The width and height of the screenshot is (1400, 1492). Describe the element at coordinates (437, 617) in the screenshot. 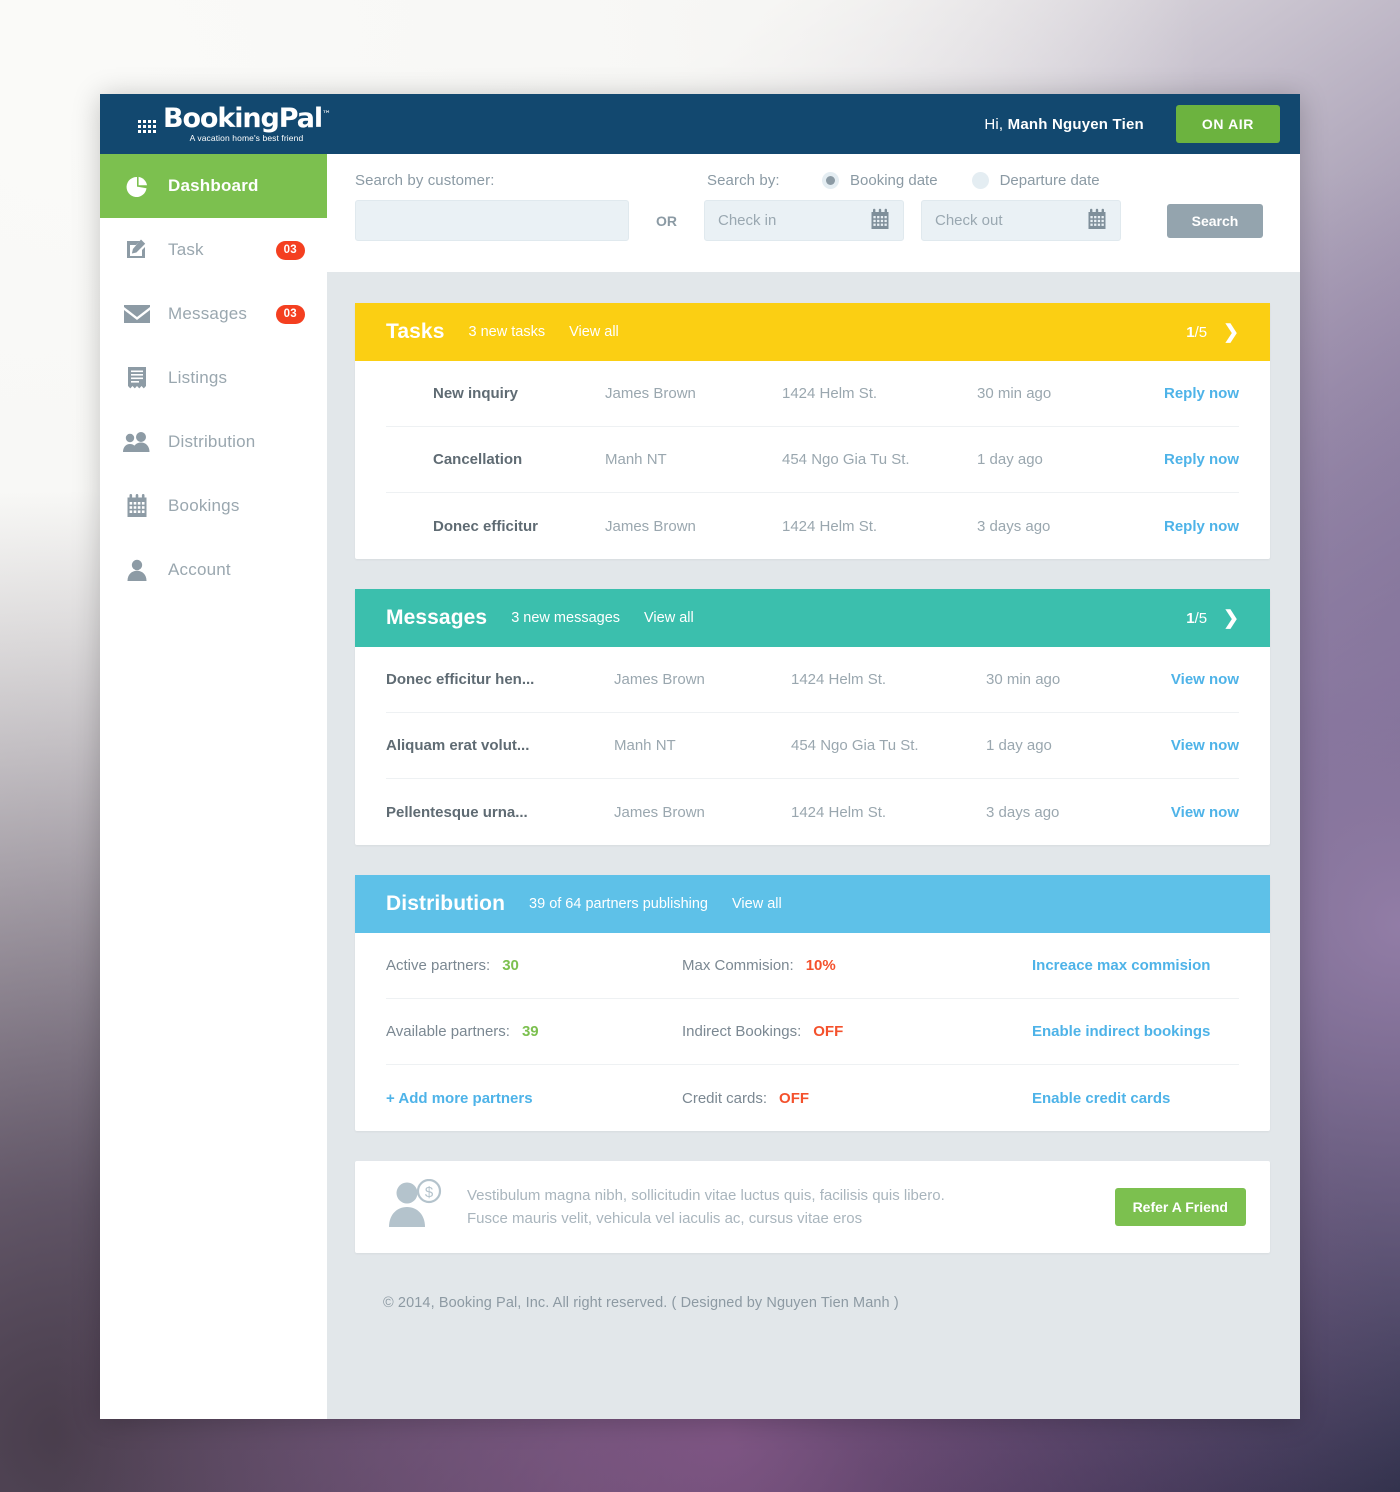

I see `panel-title: Messages` at that location.